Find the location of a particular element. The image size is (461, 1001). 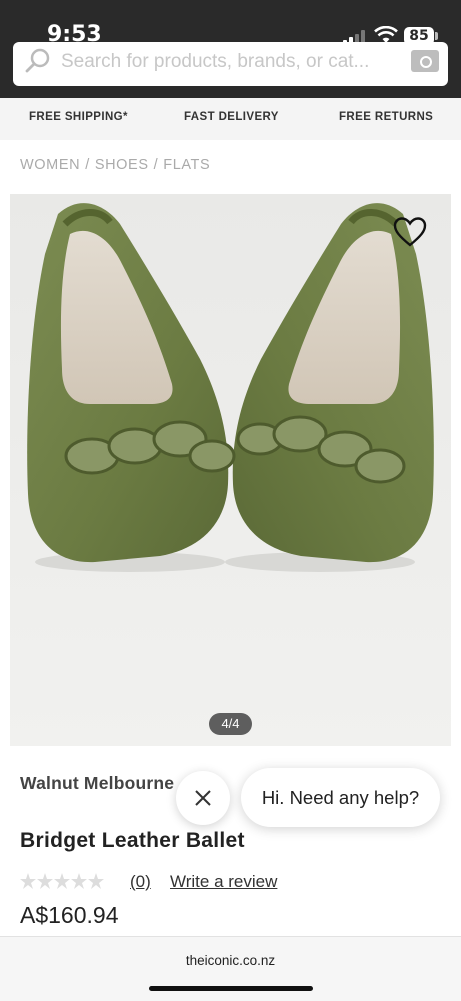

camera-icon is located at coordinates (425, 61).